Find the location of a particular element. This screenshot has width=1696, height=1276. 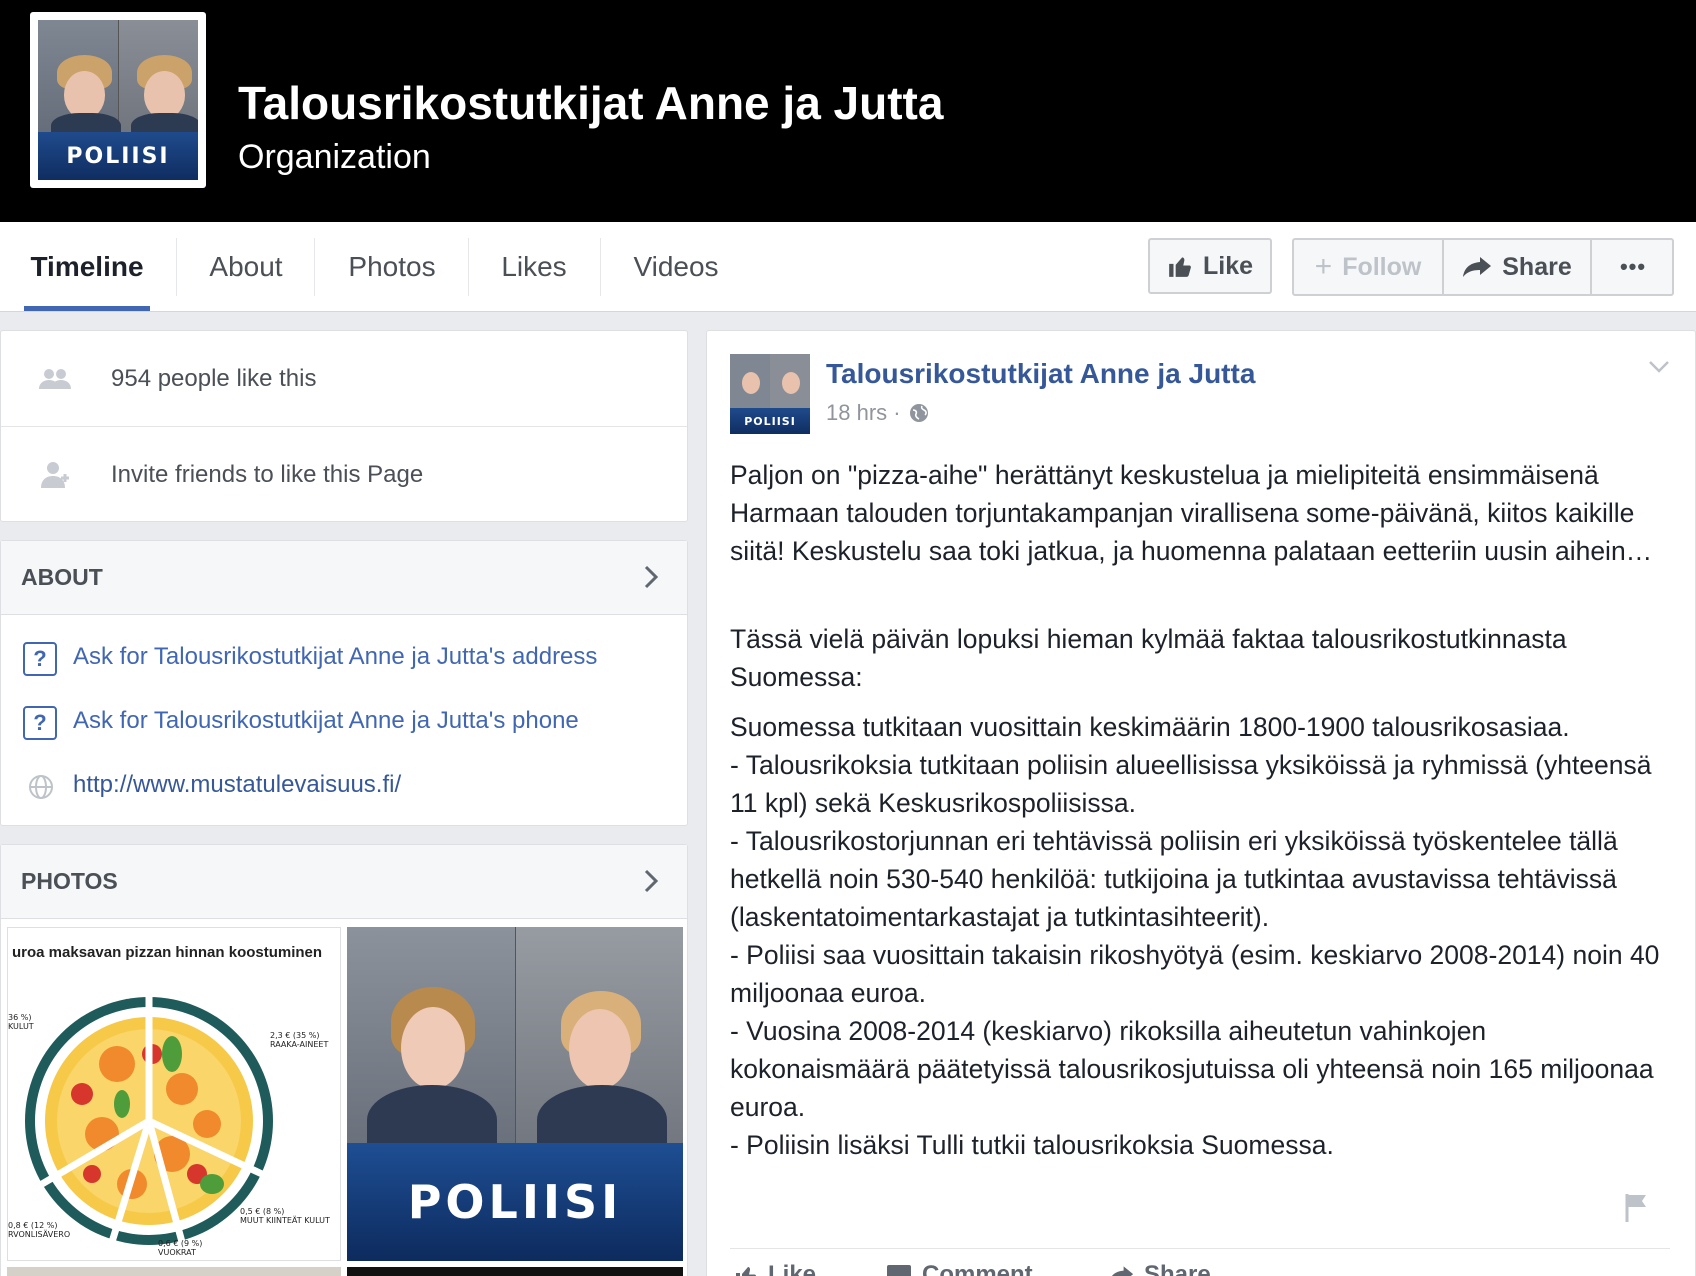

avatar-face-right is located at coordinates (791, 383).